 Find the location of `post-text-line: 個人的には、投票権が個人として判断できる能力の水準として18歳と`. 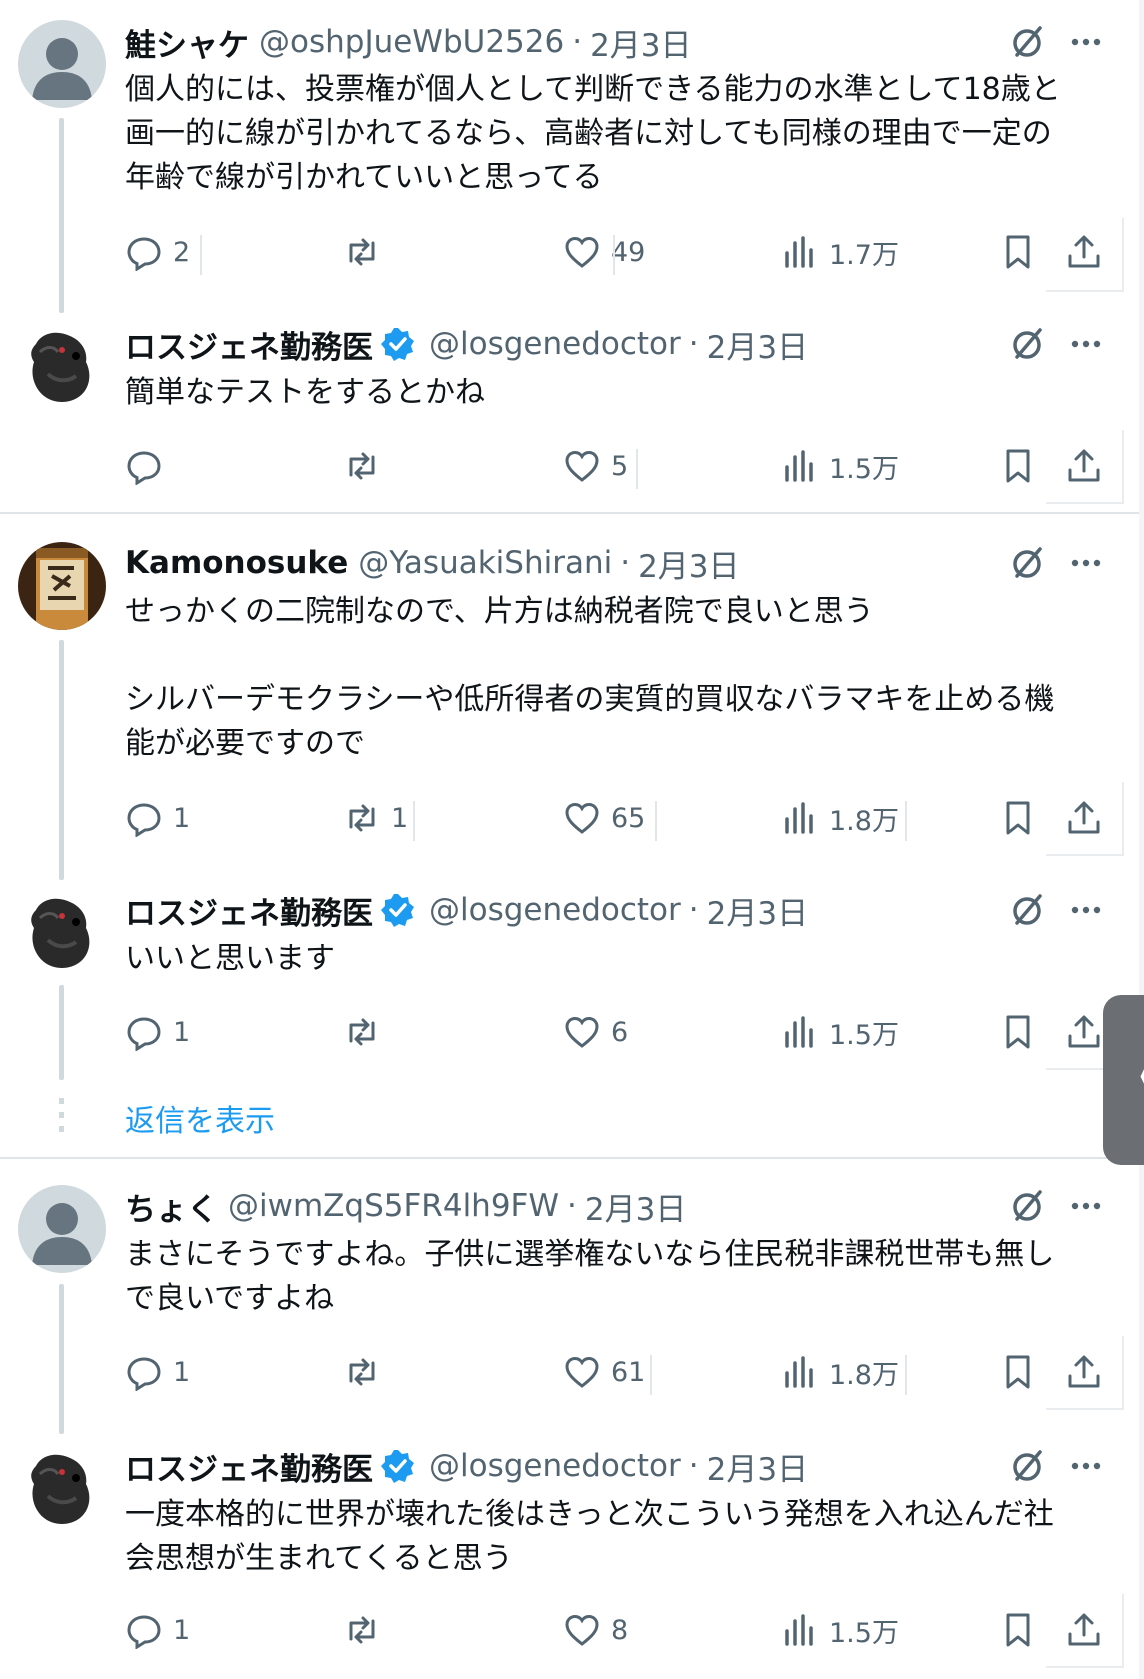

post-text-line: 個人的には、投票権が個人として判断できる能力の水準として18歳と is located at coordinates (593, 89).